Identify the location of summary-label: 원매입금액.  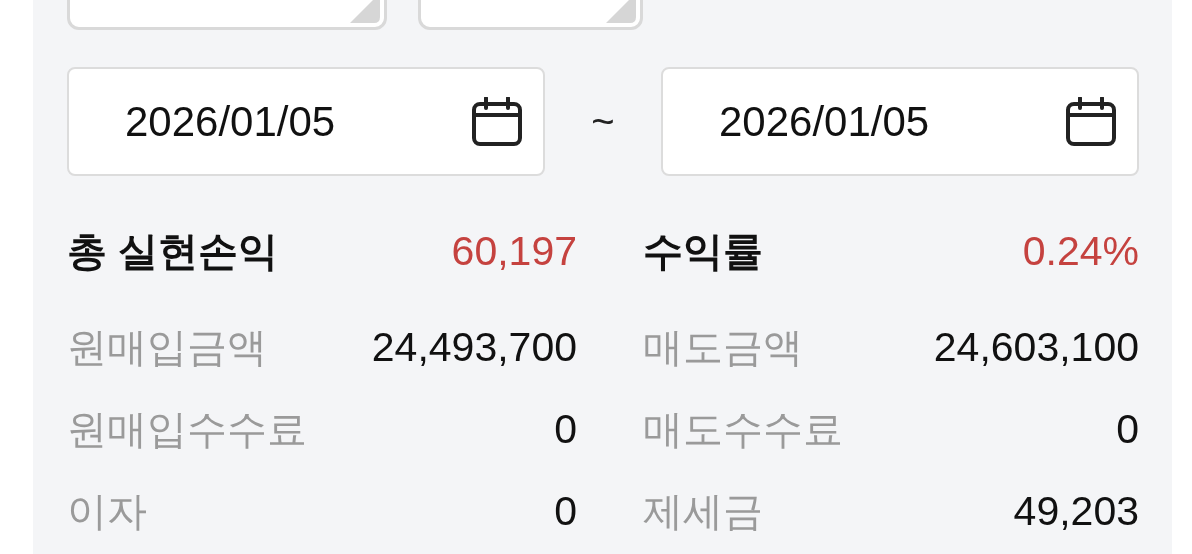
(167, 347).